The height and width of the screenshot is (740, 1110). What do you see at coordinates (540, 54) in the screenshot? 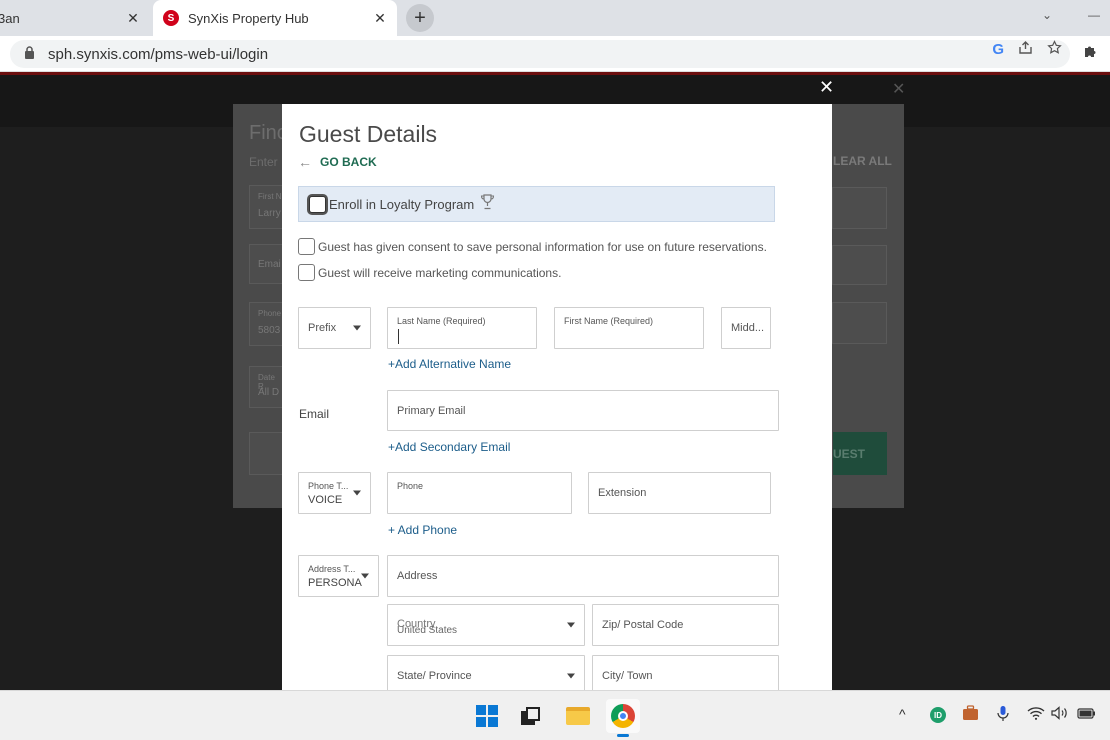
I see `address-bar: sph.synxis.com/pms-web-ui/login` at bounding box center [540, 54].